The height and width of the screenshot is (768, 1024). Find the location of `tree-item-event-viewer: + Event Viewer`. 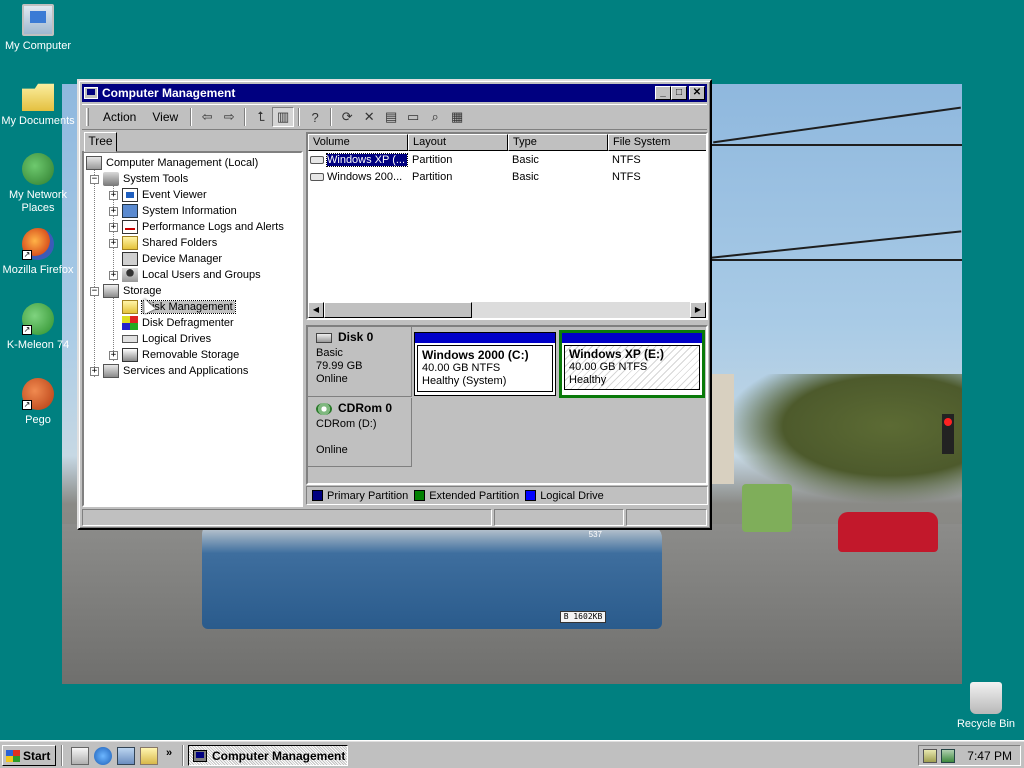

tree-item-event-viewer: + Event Viewer is located at coordinates (158, 195).